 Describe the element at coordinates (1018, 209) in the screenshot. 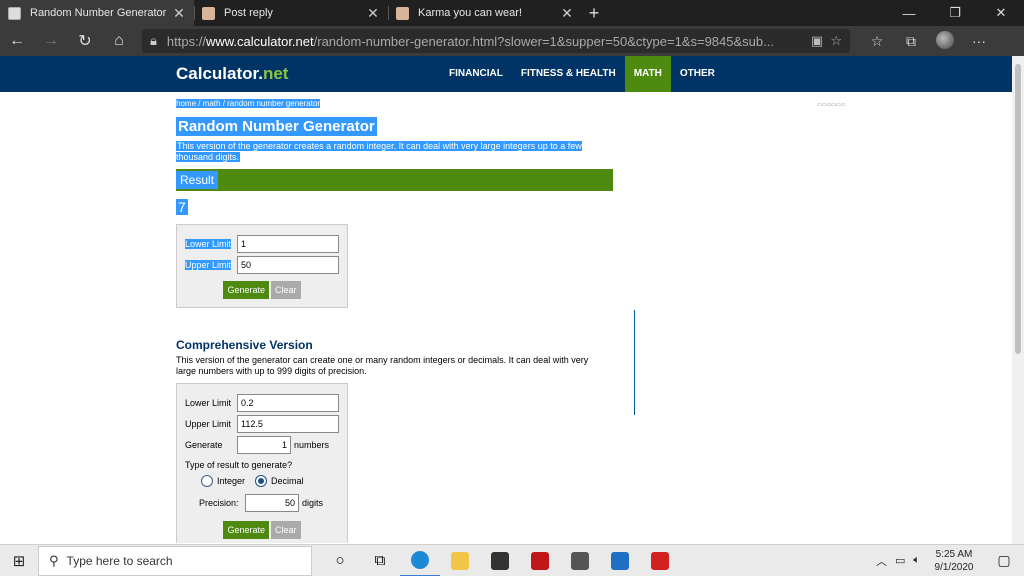

I see `scrollbar-thumb` at that location.